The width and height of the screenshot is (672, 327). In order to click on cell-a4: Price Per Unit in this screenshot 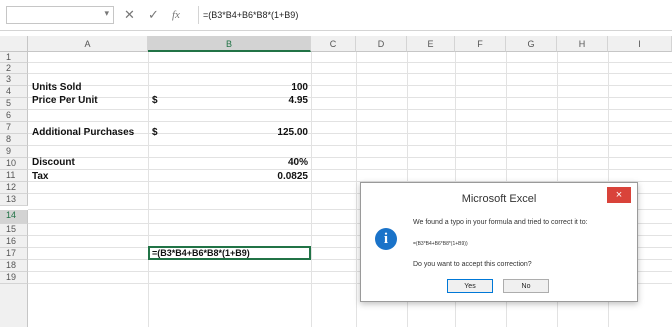, I will do `click(65, 101)`.